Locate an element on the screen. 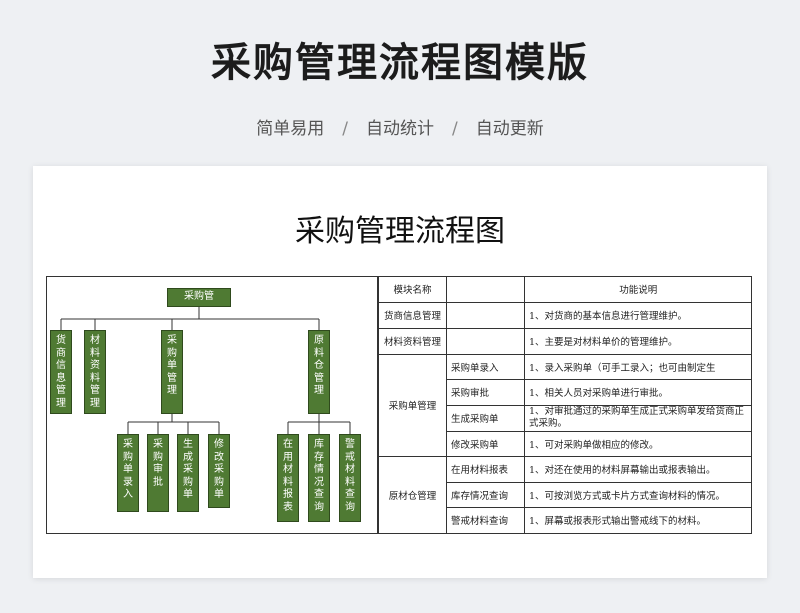 Image resolution: width=800 pixels, height=613 pixels. tag-easy: 简单易用 is located at coordinates (290, 129).